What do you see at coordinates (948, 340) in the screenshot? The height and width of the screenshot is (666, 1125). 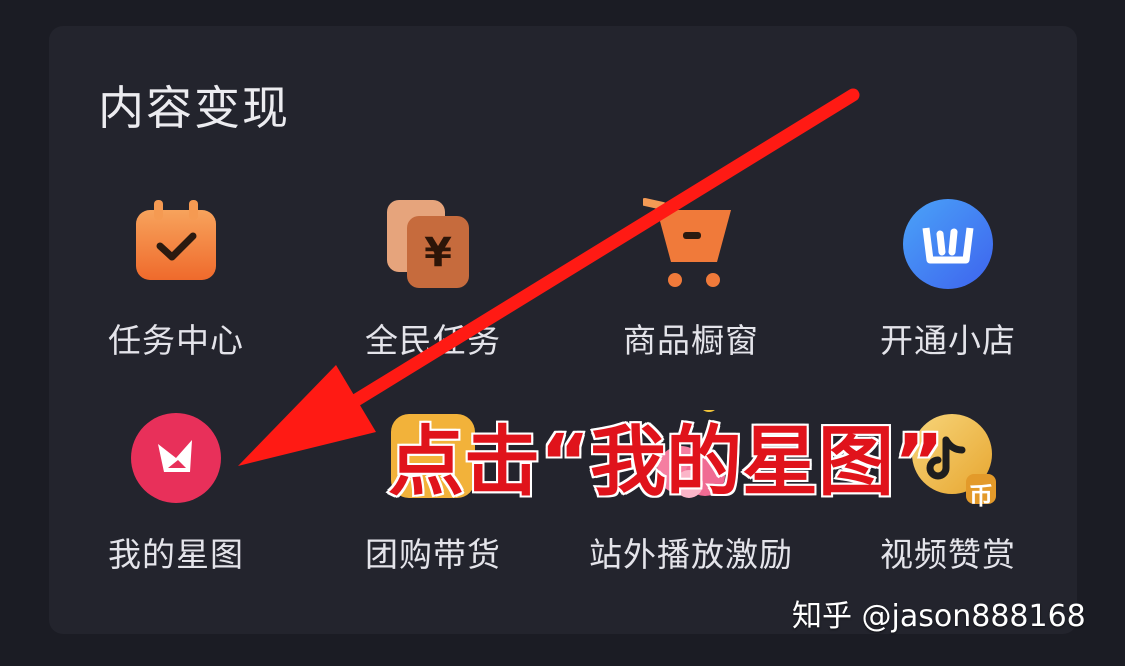 I see `open-shop-label: 开通小店` at bounding box center [948, 340].